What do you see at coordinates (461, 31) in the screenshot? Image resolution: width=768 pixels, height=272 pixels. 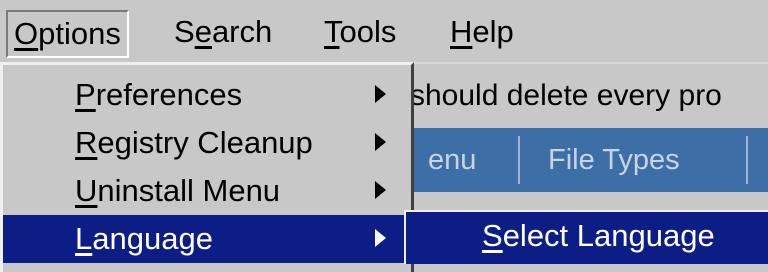 I see `menu-help-accelerator: H` at bounding box center [461, 31].